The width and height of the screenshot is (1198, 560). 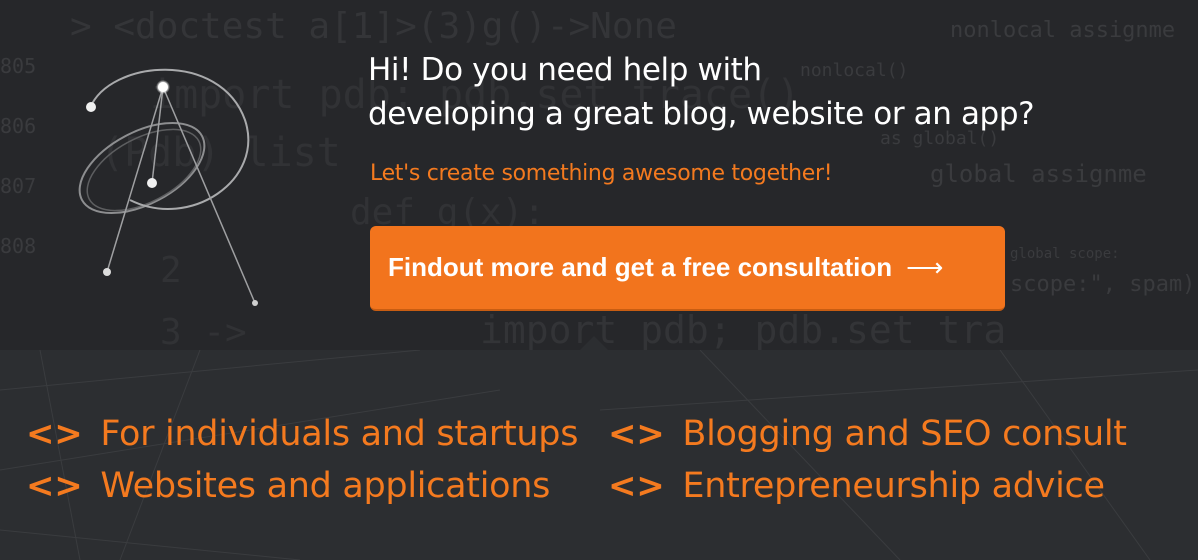 What do you see at coordinates (18, 246) in the screenshot?
I see `code-line-number: 808` at bounding box center [18, 246].